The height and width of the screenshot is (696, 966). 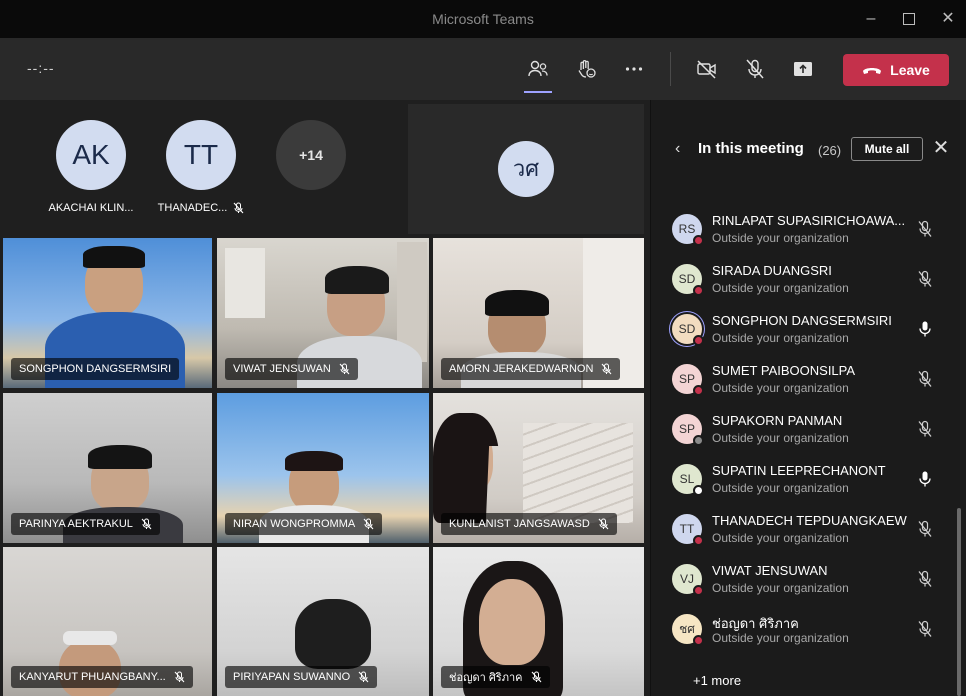 I want to click on video-tile: PARINYA AEKTRAKUL, so click(x=107, y=468).